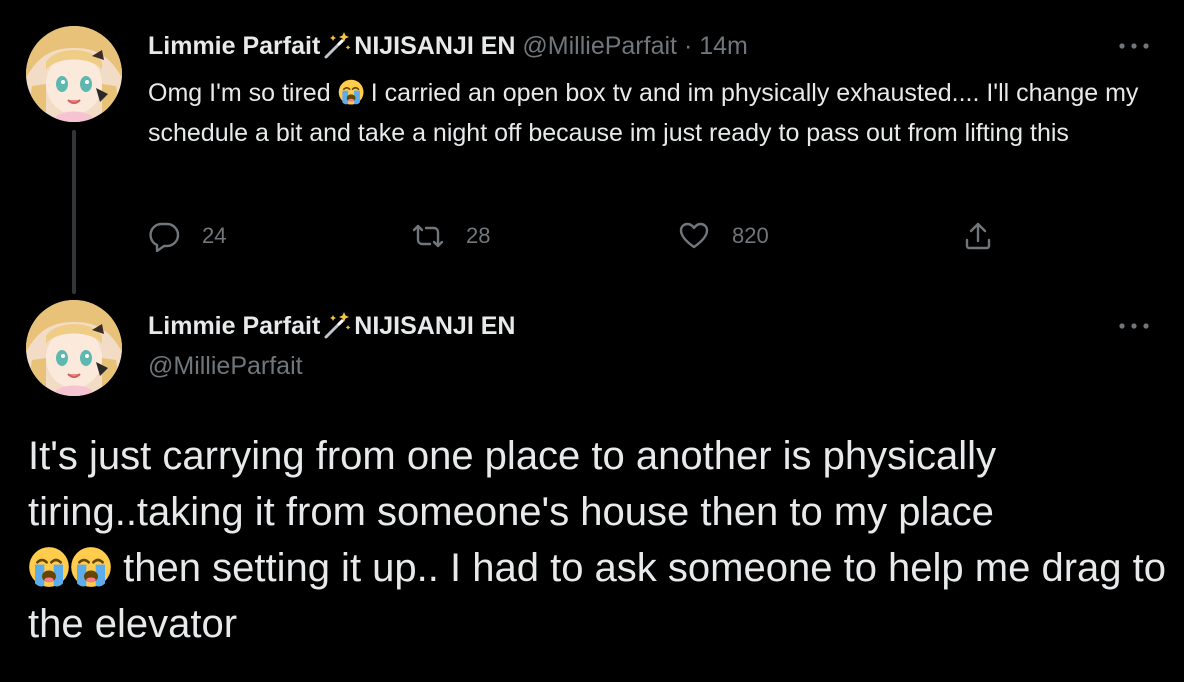 The height and width of the screenshot is (682, 1184). I want to click on reply-button: 24, so click(187, 236).